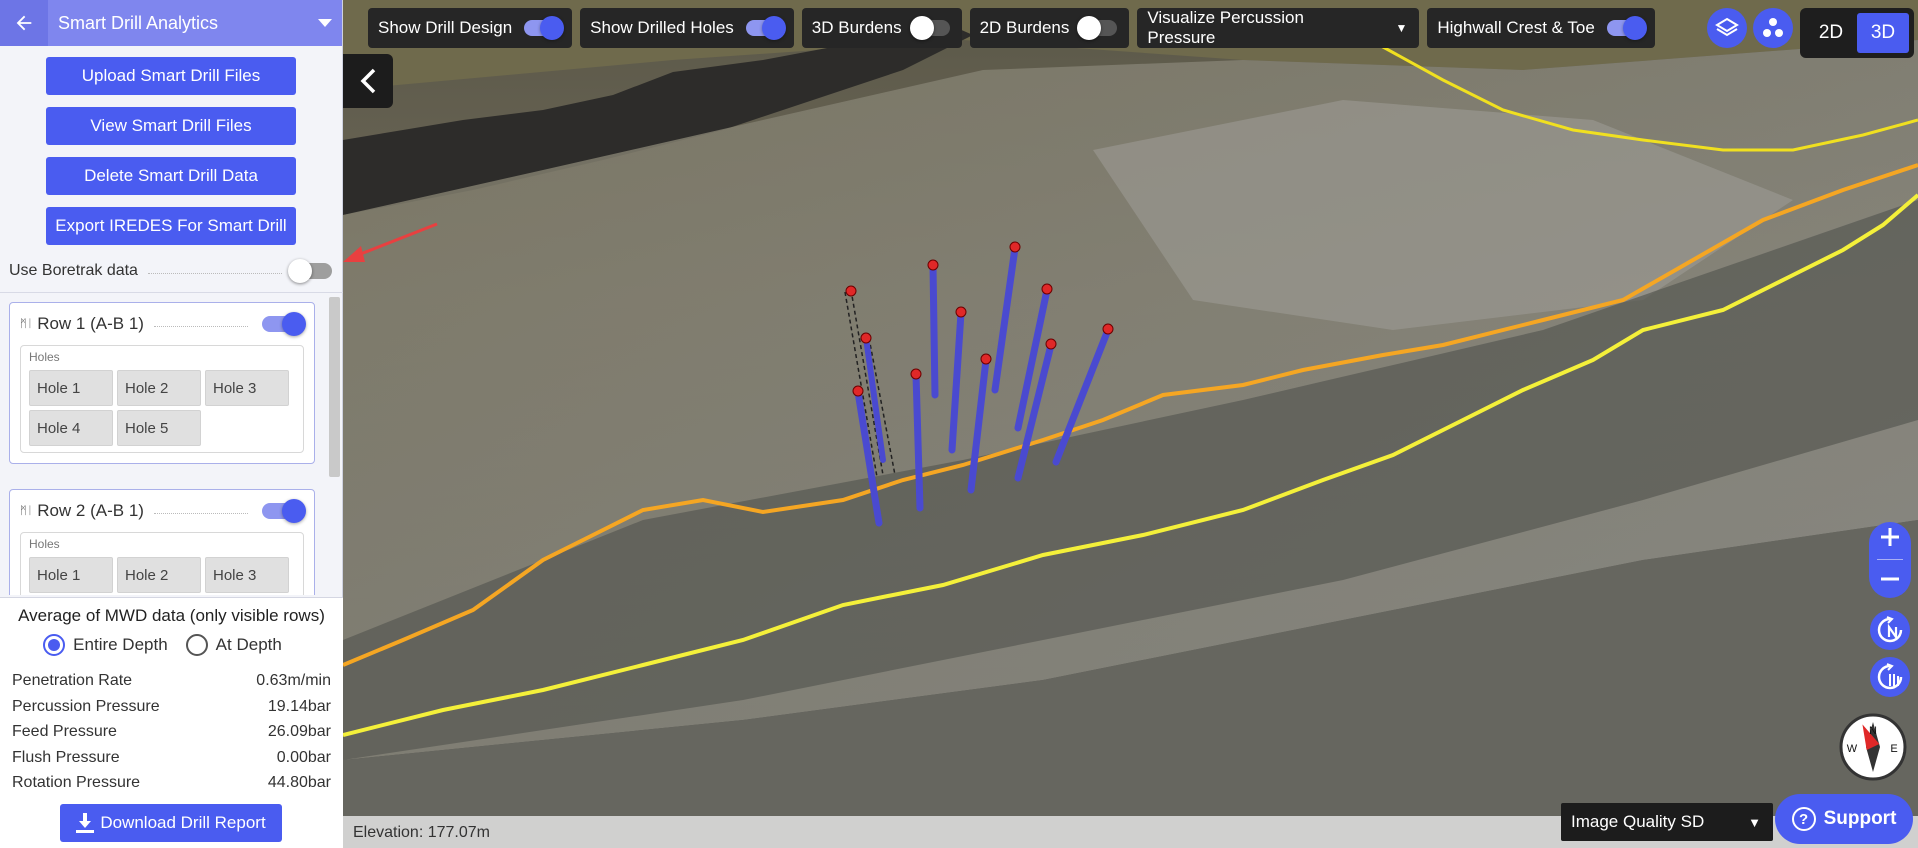 The height and width of the screenshot is (848, 1918). Describe the element at coordinates (1831, 33) in the screenshot. I see `mode-2d-button: 2D` at that location.